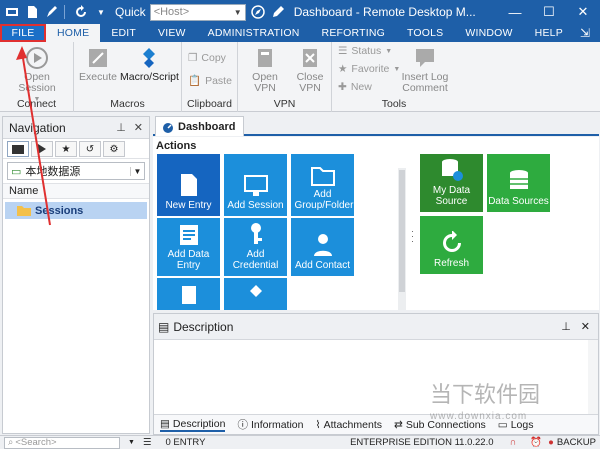 This screenshot has width=600, height=449. I want to click on edit-icon, so click(52, 12).